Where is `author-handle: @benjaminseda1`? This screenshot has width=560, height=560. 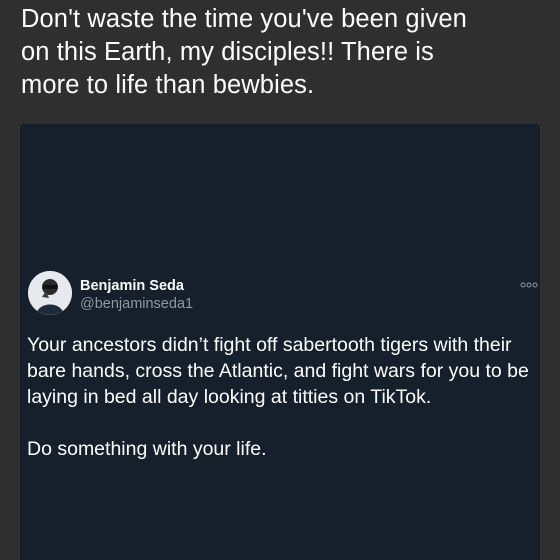 author-handle: @benjaminseda1 is located at coordinates (136, 304).